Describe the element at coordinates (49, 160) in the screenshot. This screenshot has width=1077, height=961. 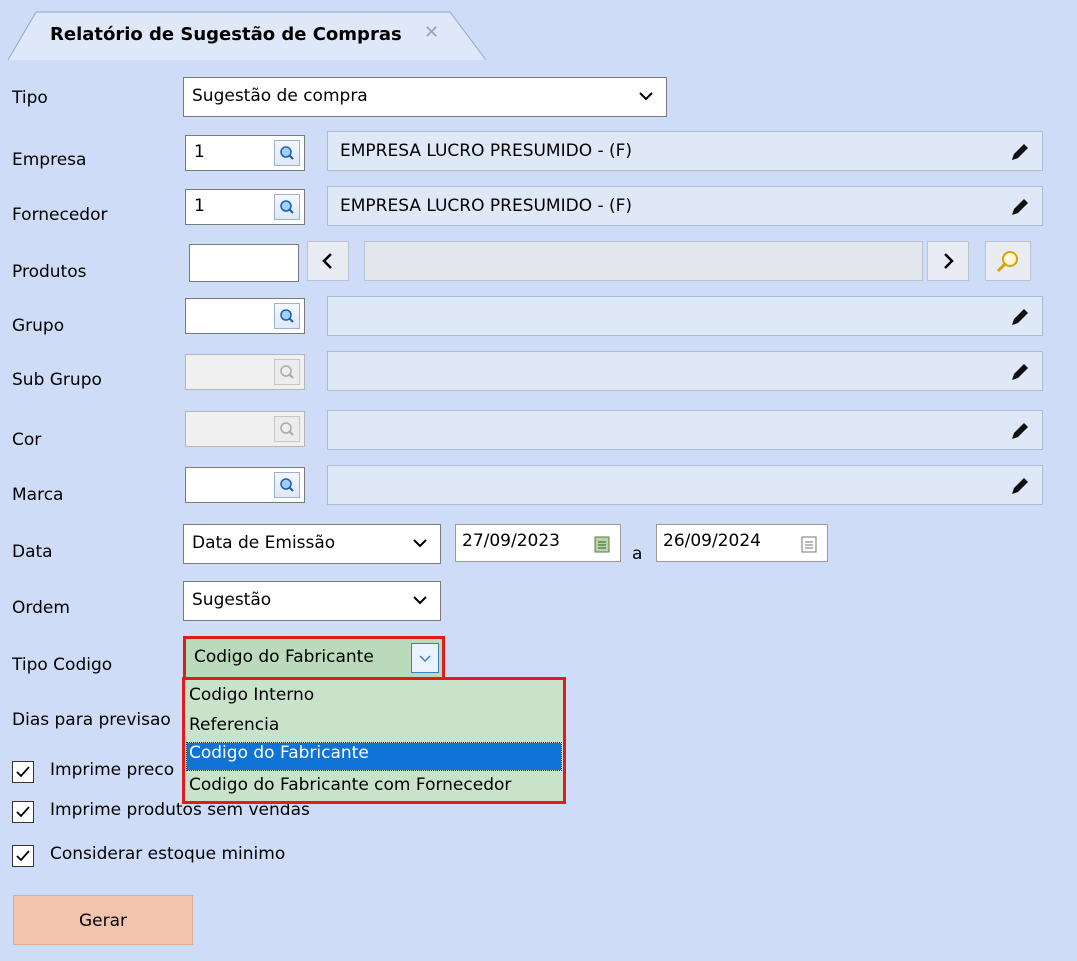
I see `label-empresa: Empresa` at that location.